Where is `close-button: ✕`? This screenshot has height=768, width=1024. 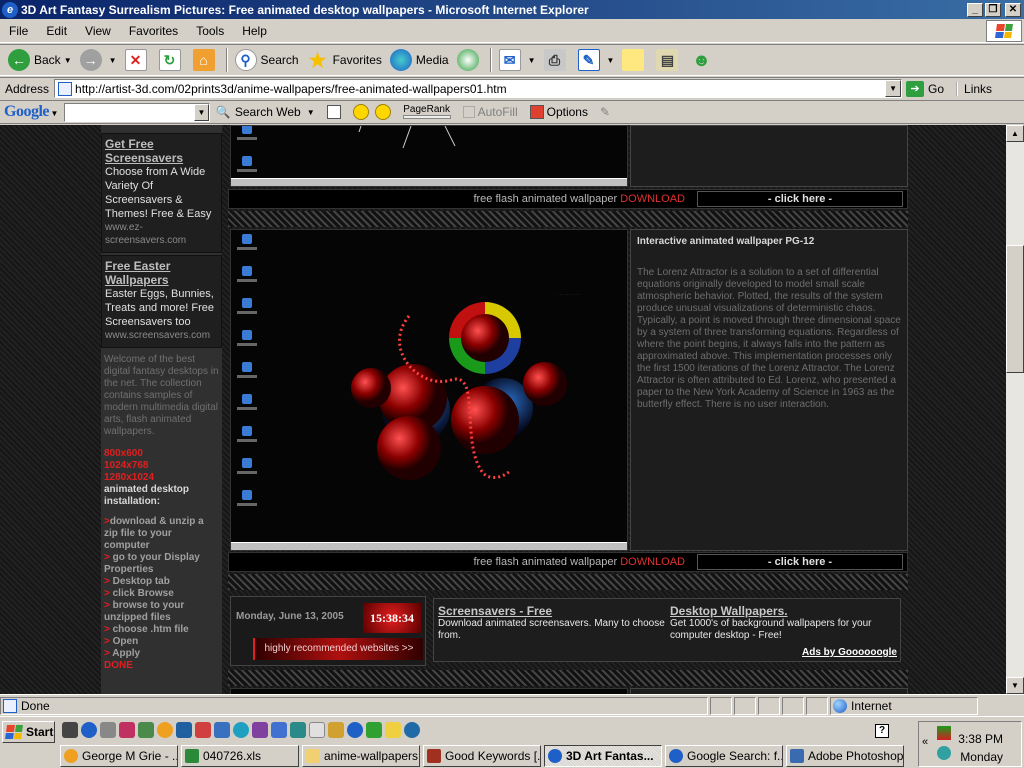 close-button: ✕ is located at coordinates (1013, 9).